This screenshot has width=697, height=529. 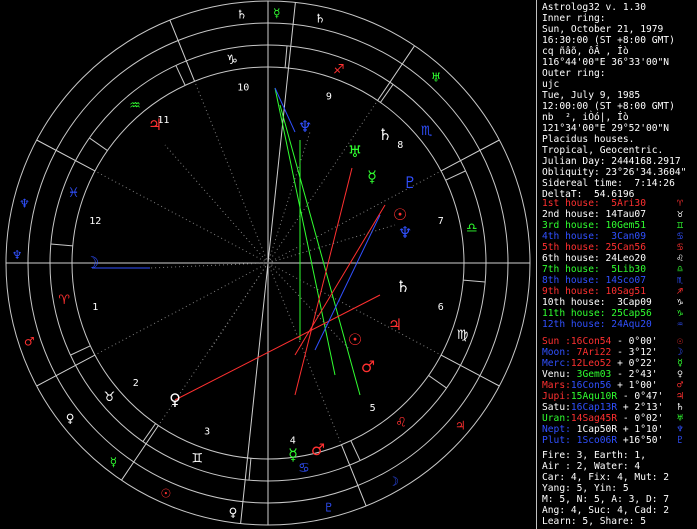 What do you see at coordinates (680, 341) in the screenshot?
I see `planet-icon: ☉` at bounding box center [680, 341].